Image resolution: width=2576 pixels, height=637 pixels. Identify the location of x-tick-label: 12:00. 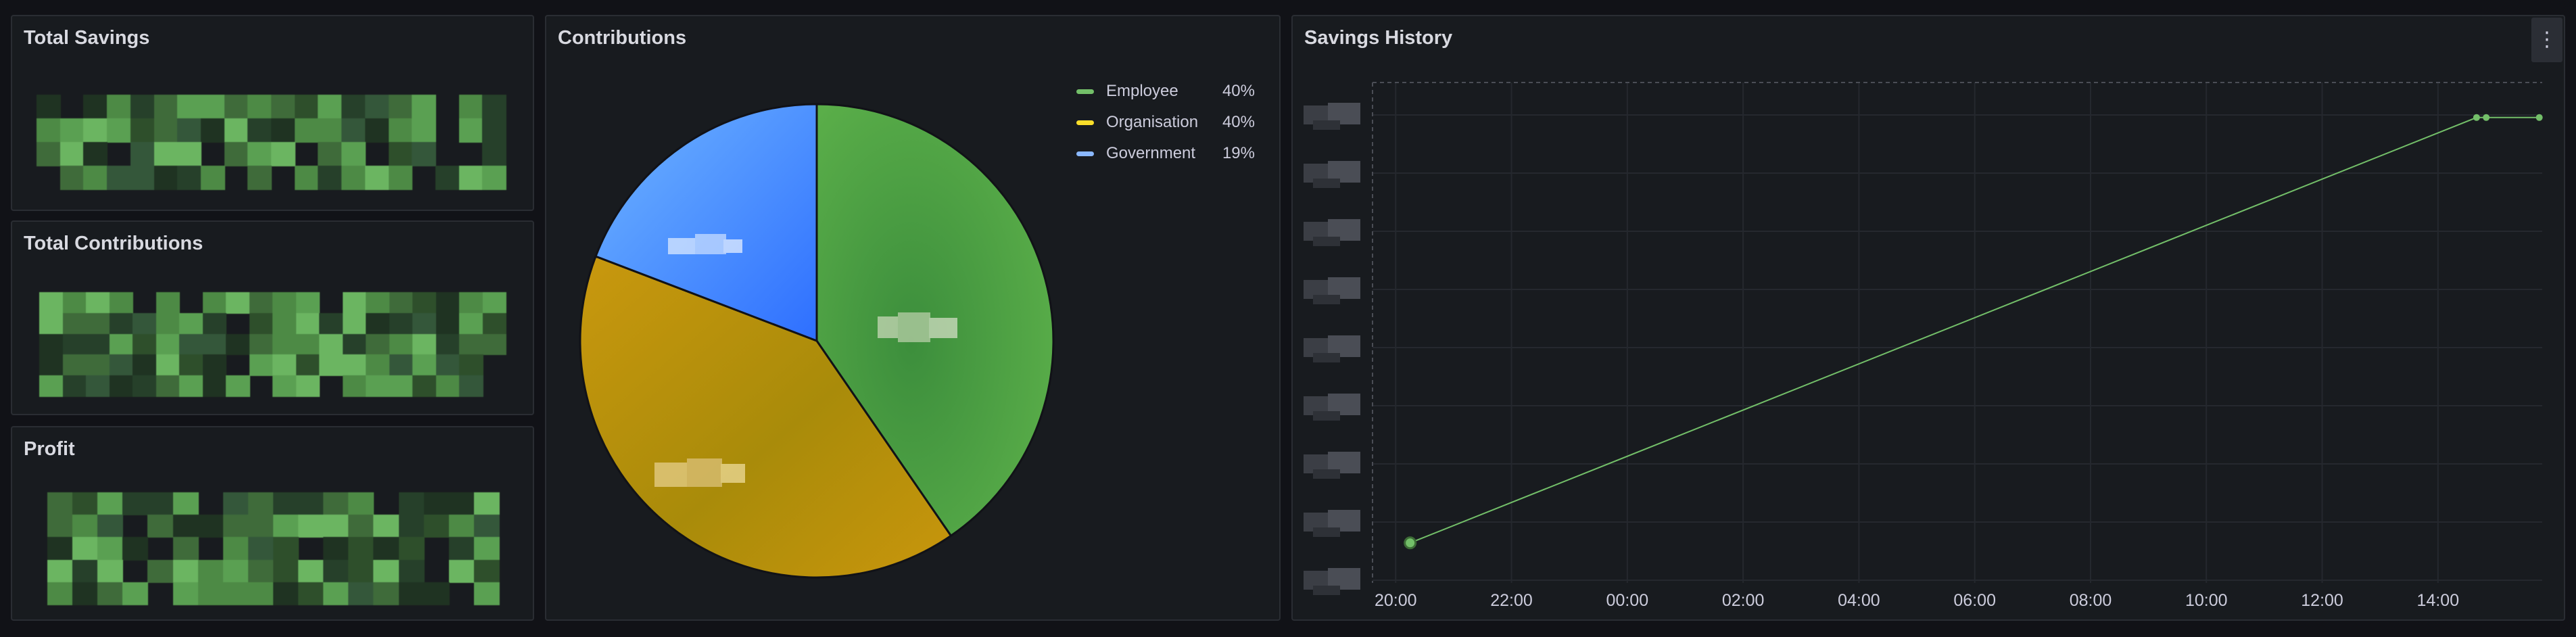
(2322, 600).